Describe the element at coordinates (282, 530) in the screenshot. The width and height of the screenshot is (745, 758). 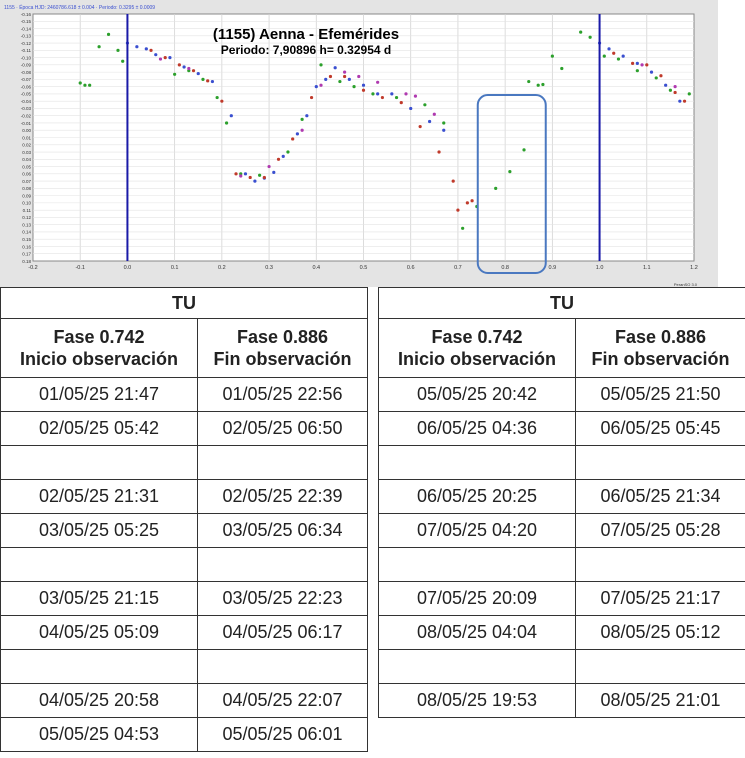
I see `end-time-cell: 03/05/25 06:34` at that location.